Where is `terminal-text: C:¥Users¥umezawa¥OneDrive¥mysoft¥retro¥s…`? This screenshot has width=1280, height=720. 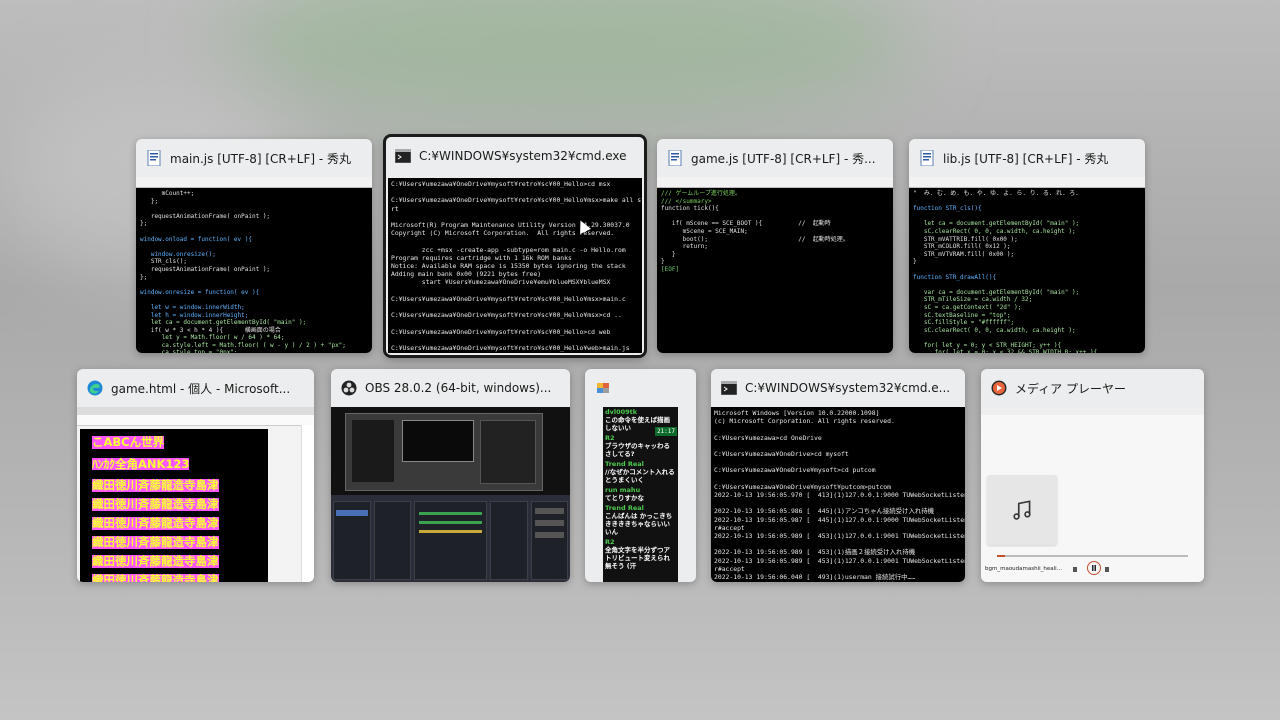
terminal-text: C:¥Users¥umezawa¥OneDrive¥mysoft¥retro¥s… is located at coordinates (515, 265).